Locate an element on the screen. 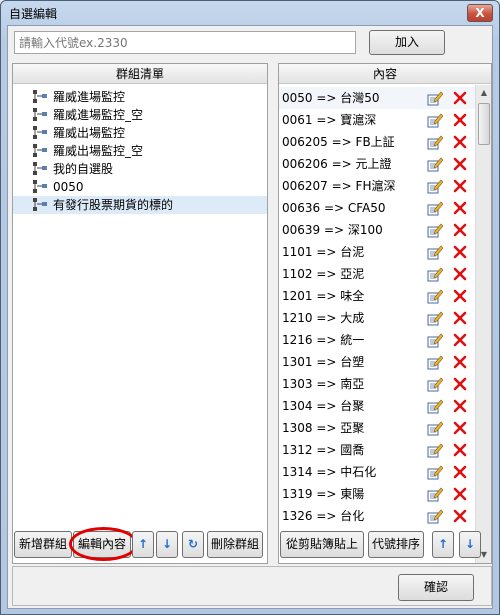 The image size is (500, 615). group-item: 羅威出場監控 is located at coordinates (140, 133).